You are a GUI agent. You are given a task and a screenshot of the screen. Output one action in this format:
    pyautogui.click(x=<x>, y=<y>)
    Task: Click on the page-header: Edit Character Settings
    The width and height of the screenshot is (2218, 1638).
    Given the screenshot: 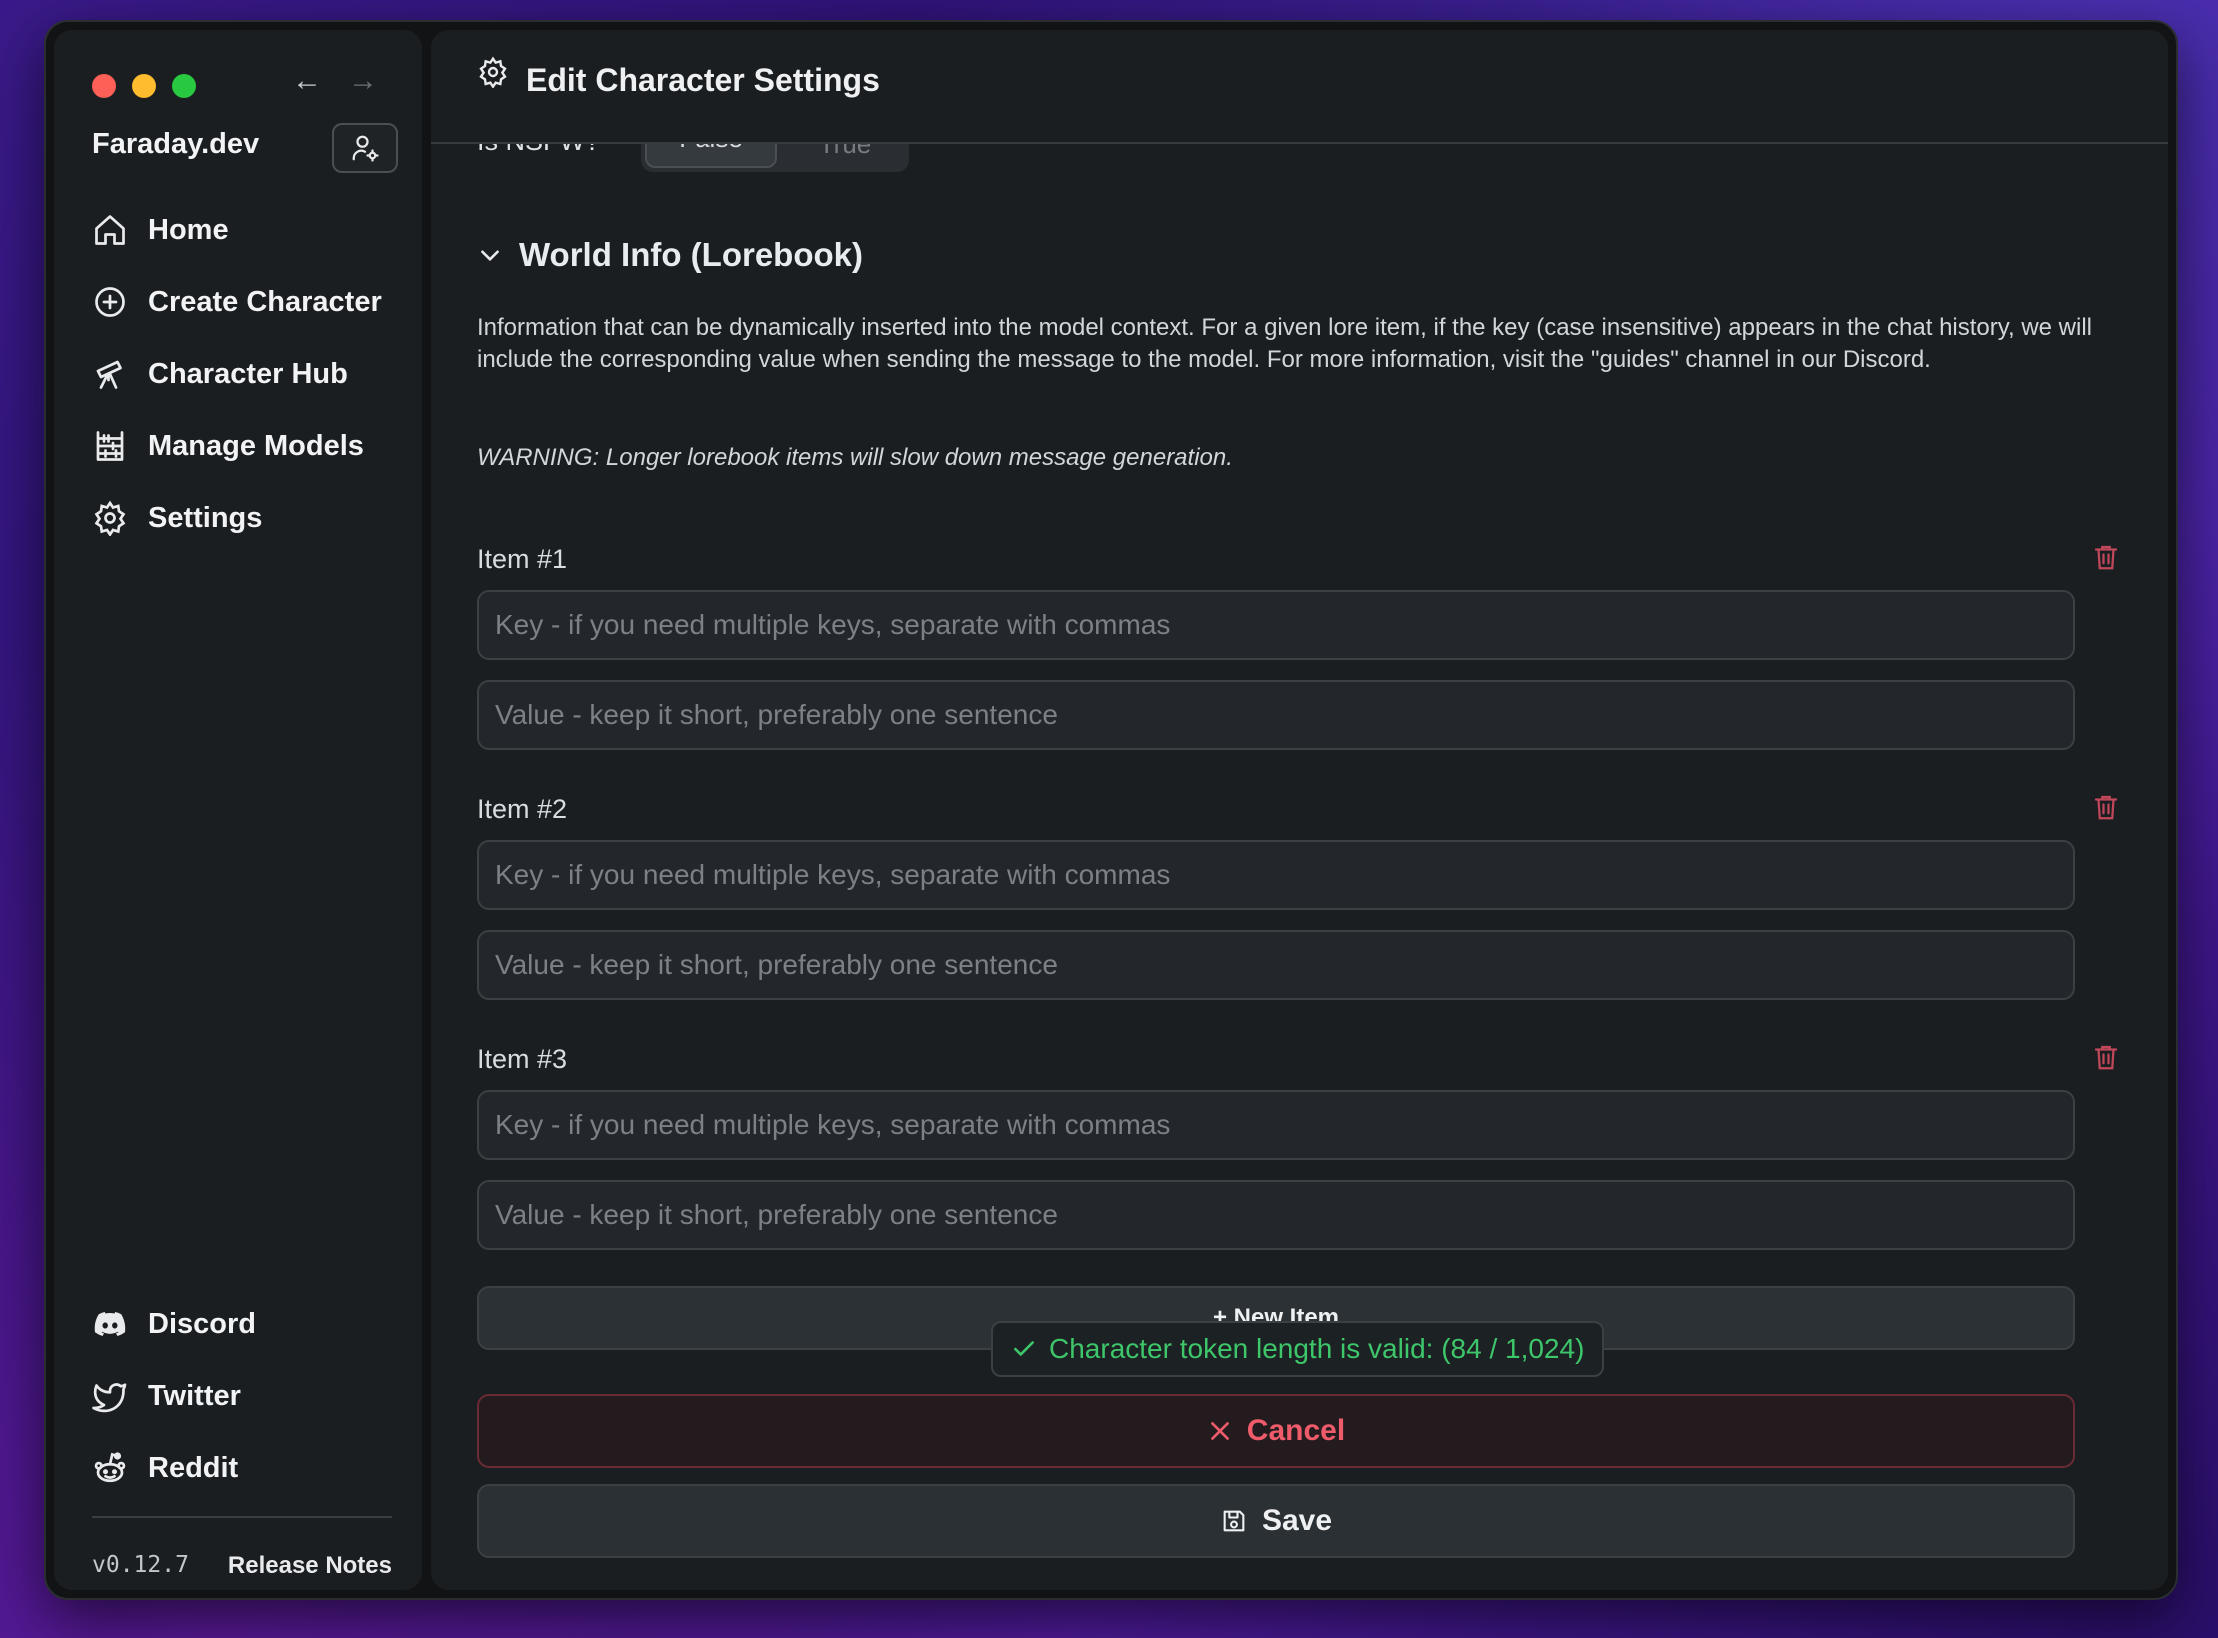 What is the action you would take?
    pyautogui.click(x=1299, y=87)
    